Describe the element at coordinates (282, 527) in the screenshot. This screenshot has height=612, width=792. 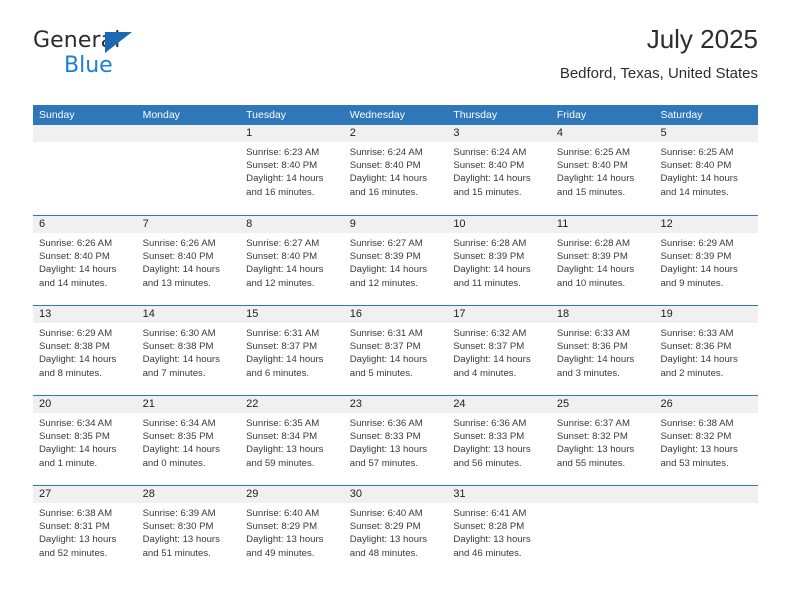
I see `sunset-text: Sunset: 8:29 PM` at that location.